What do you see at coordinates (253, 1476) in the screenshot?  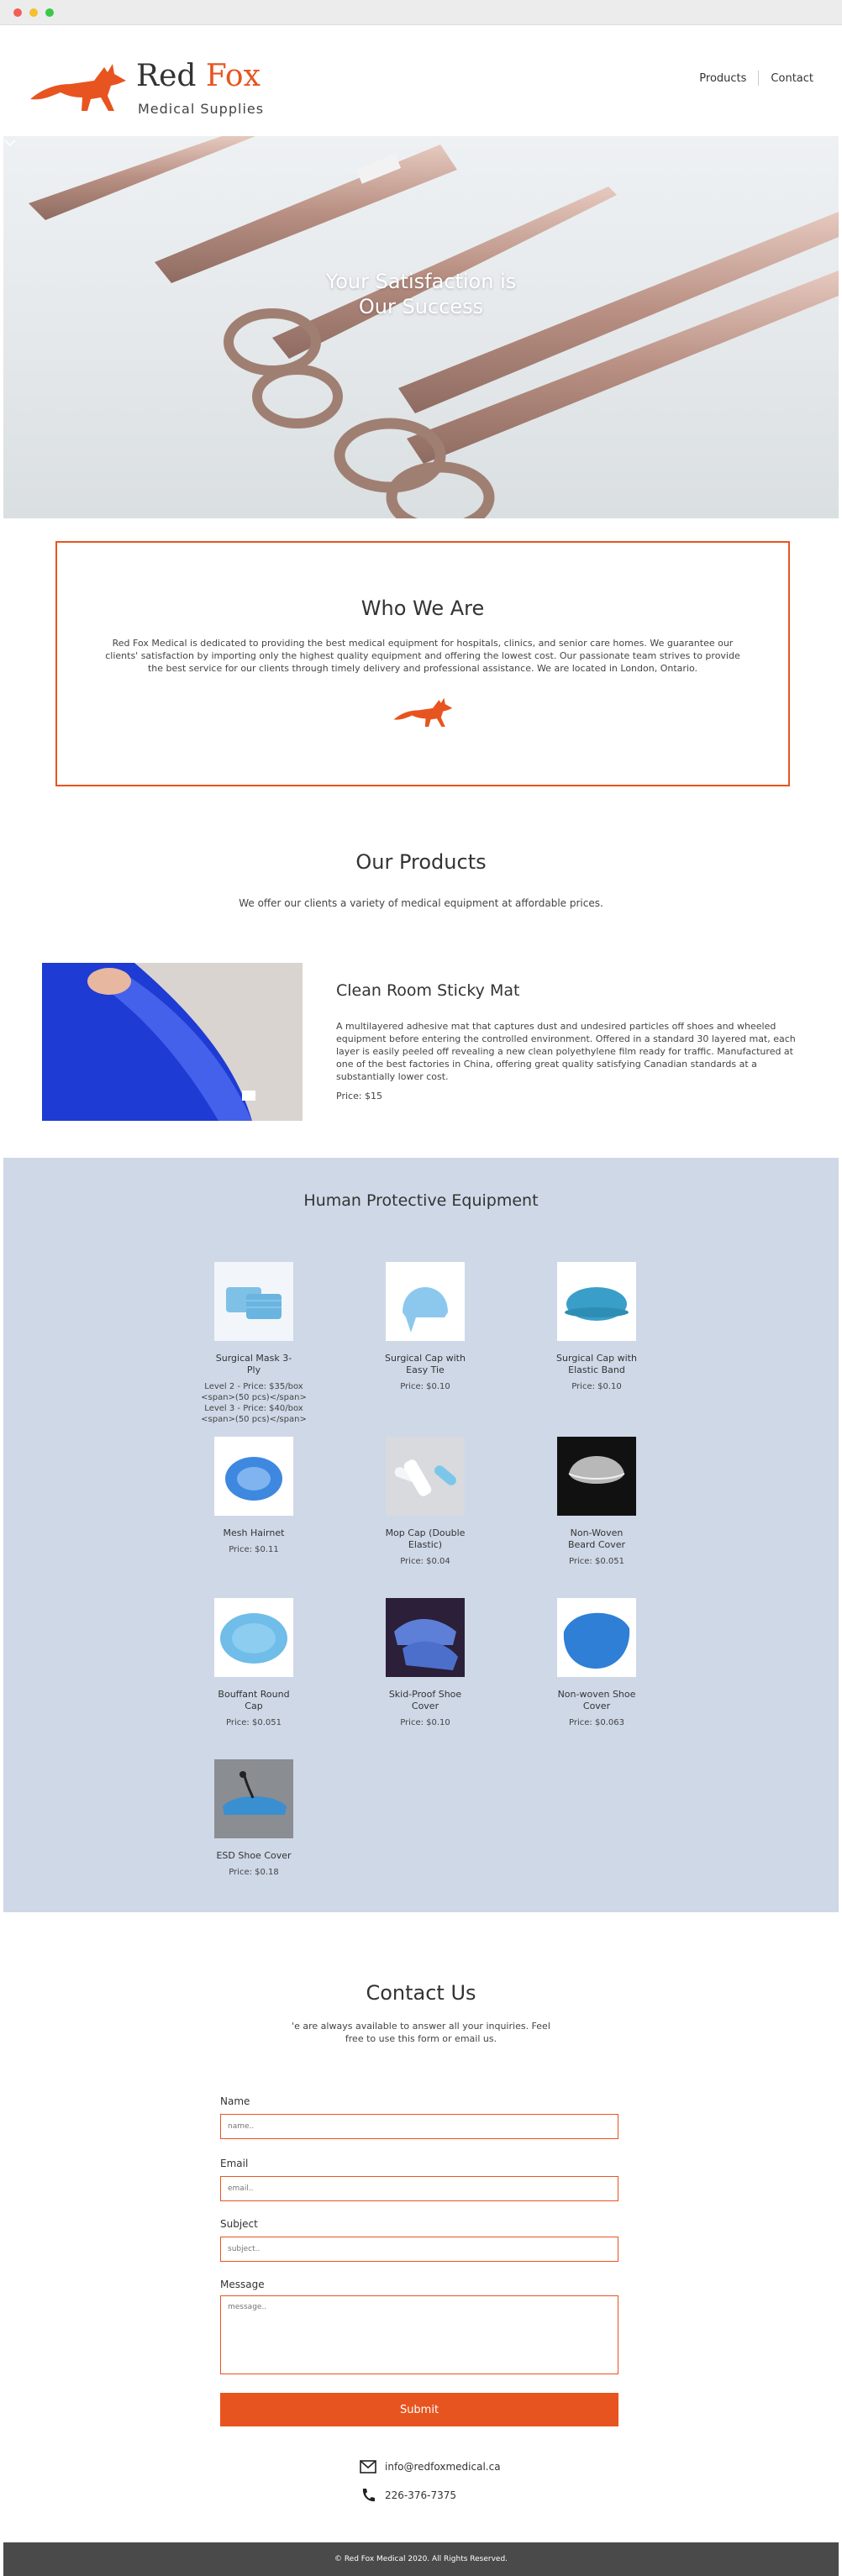 I see `mesh-hairnet-image` at bounding box center [253, 1476].